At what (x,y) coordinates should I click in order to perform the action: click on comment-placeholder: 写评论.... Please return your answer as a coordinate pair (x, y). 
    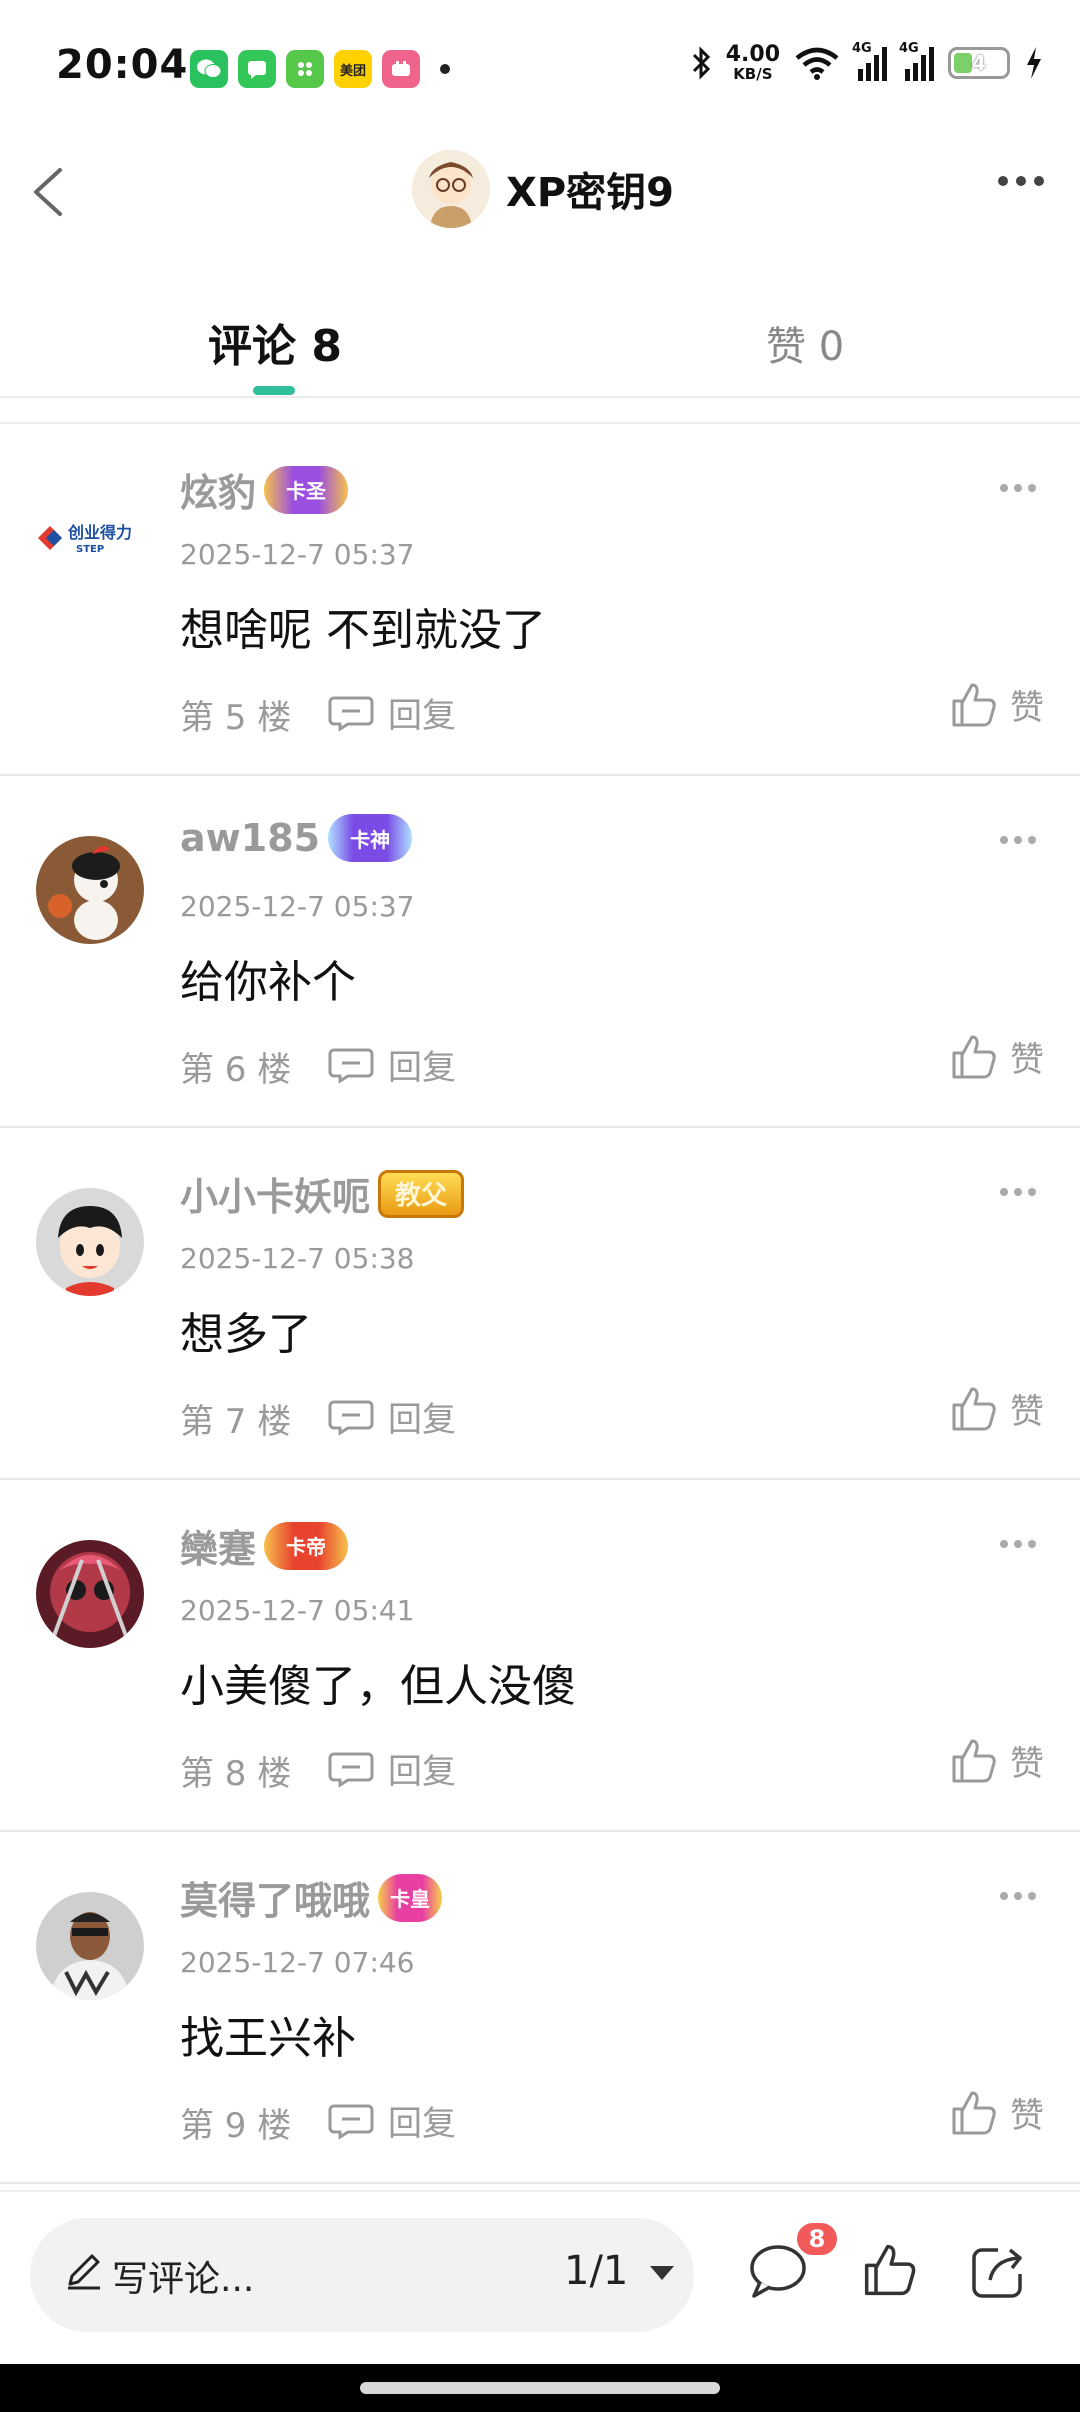
    Looking at the image, I should click on (183, 2279).